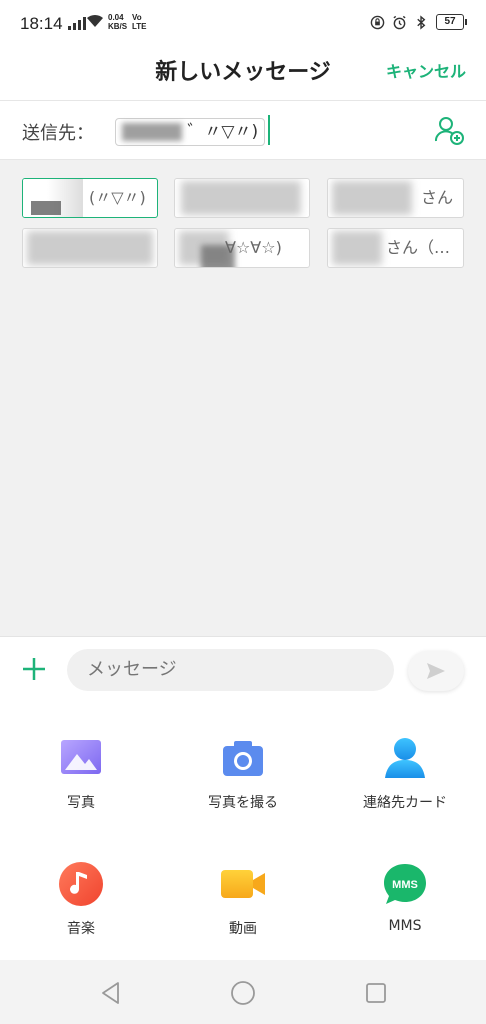 This screenshot has height=1024, width=486. What do you see at coordinates (377, 22) in the screenshot?
I see `lock-rotation-icon` at bounding box center [377, 22].